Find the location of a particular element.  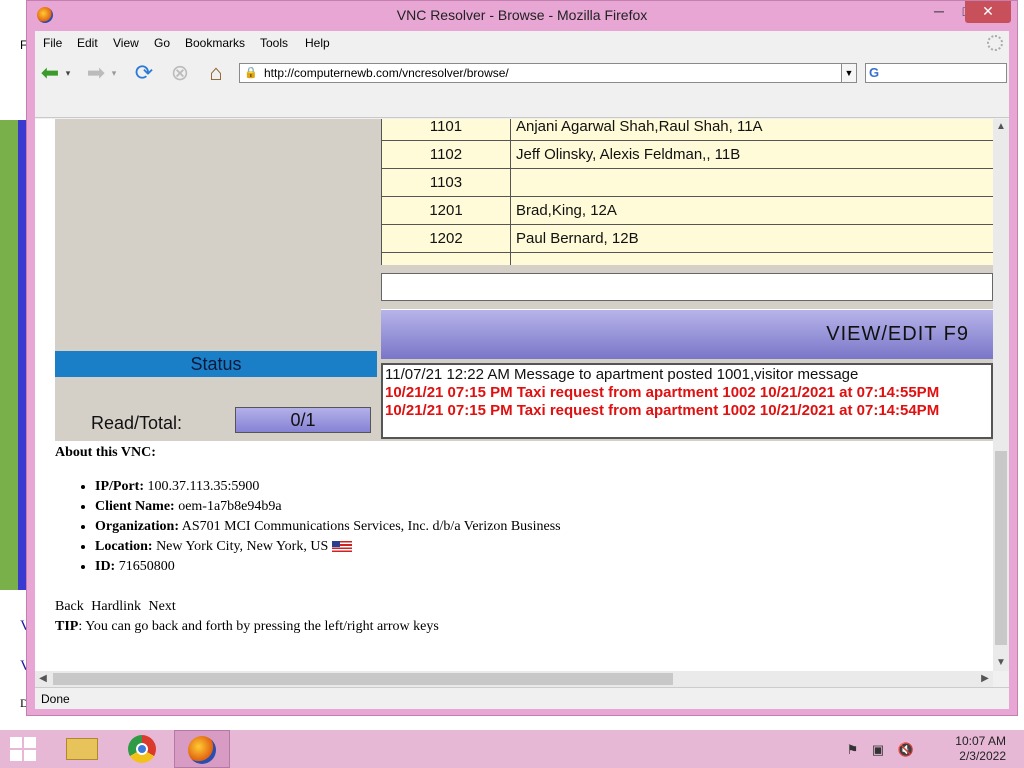

back-arrow-icon: ⬅ is located at coordinates (50, 73).